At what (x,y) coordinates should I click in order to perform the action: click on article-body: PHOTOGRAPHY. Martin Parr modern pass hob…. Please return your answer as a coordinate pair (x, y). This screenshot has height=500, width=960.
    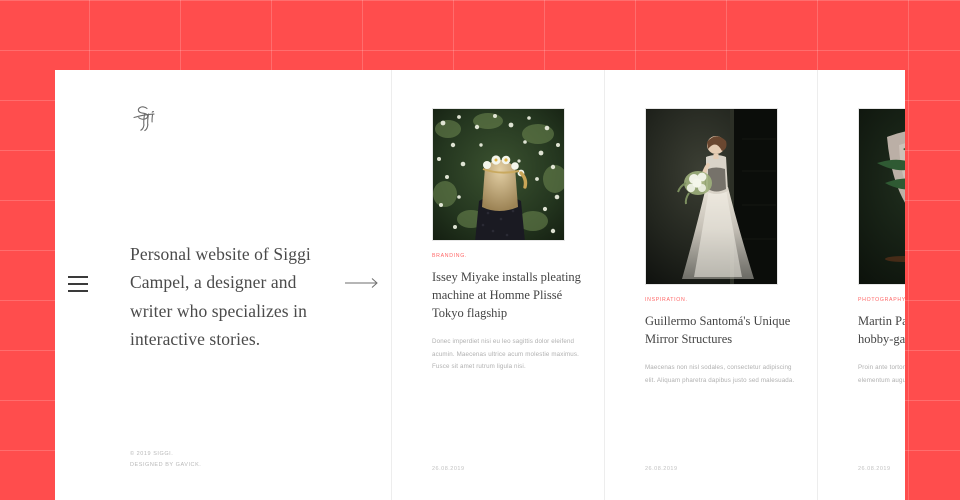
    Looking at the image, I should click on (881, 342).